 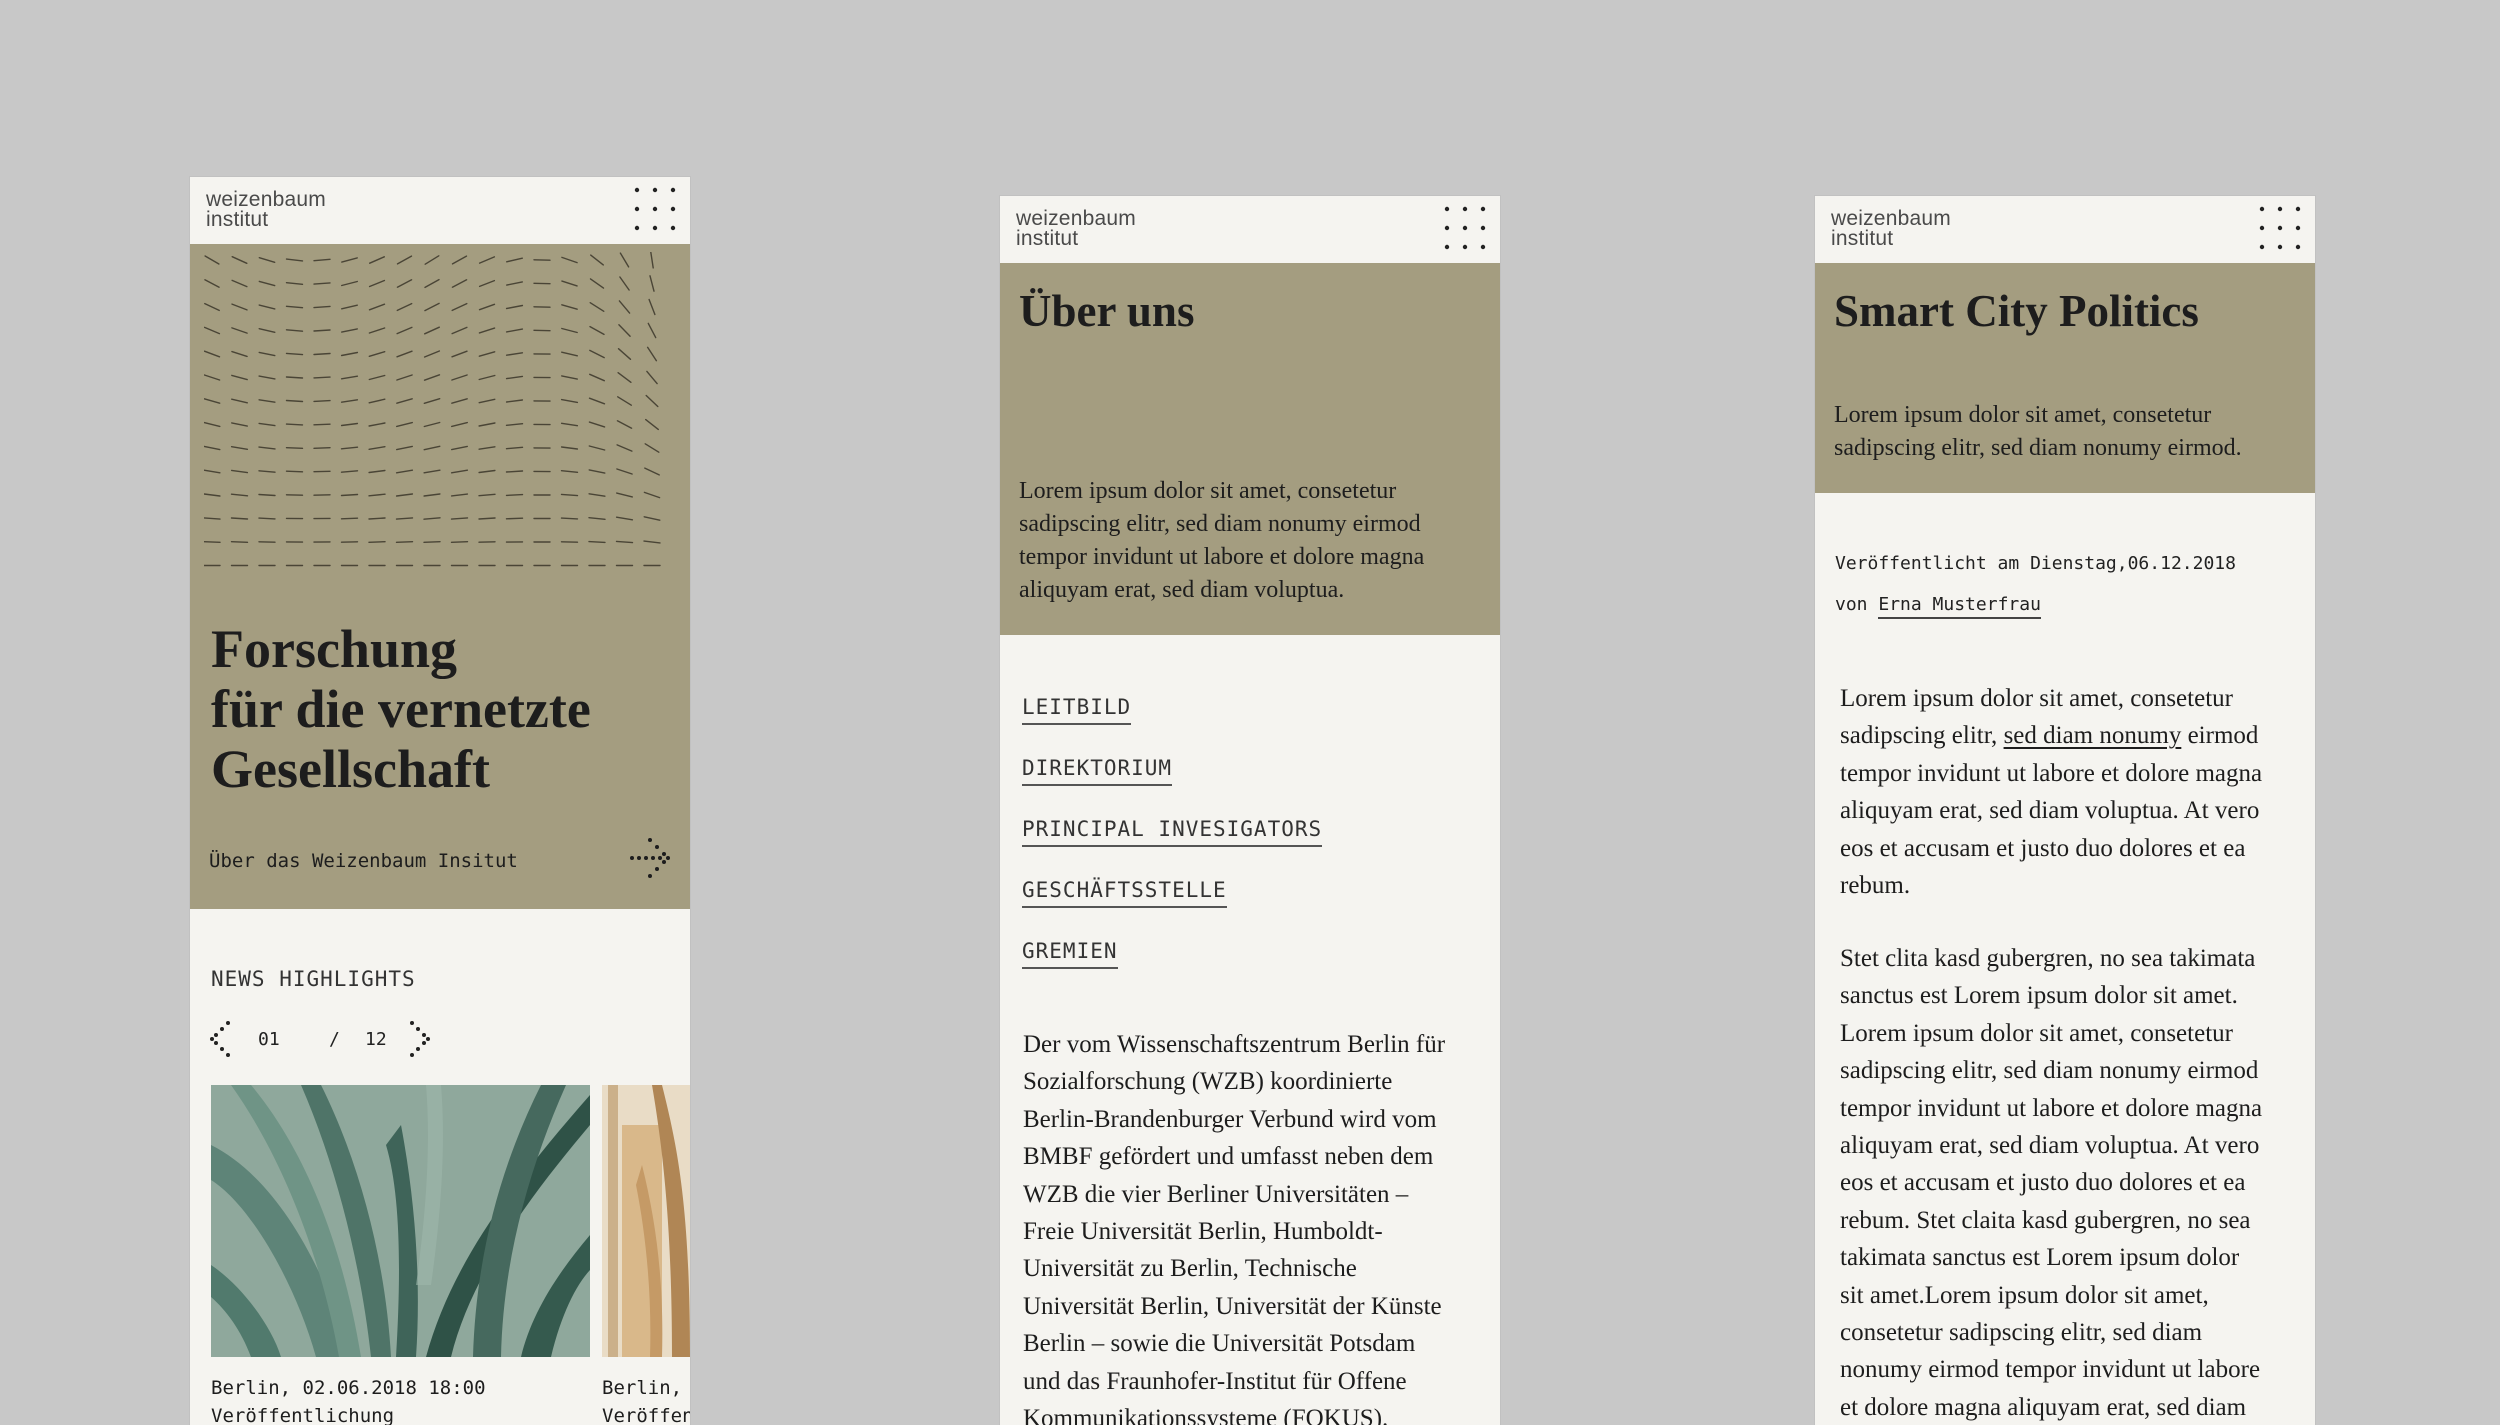 I want to click on about-institute-link: Über das Weizenbaum Insitut, so click(x=363, y=861).